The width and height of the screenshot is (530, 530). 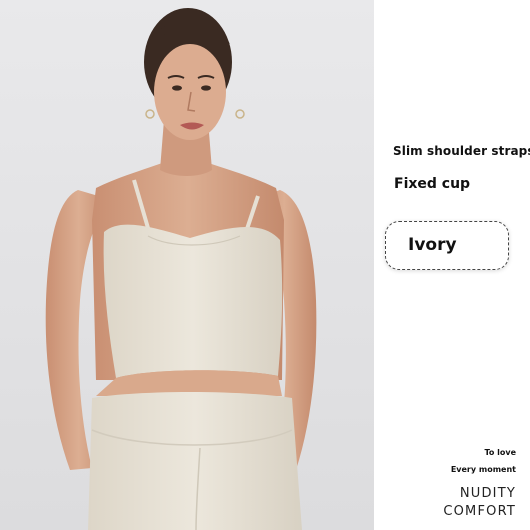 What do you see at coordinates (483, 469) in the screenshot?
I see `tagline-line: Every moment` at bounding box center [483, 469].